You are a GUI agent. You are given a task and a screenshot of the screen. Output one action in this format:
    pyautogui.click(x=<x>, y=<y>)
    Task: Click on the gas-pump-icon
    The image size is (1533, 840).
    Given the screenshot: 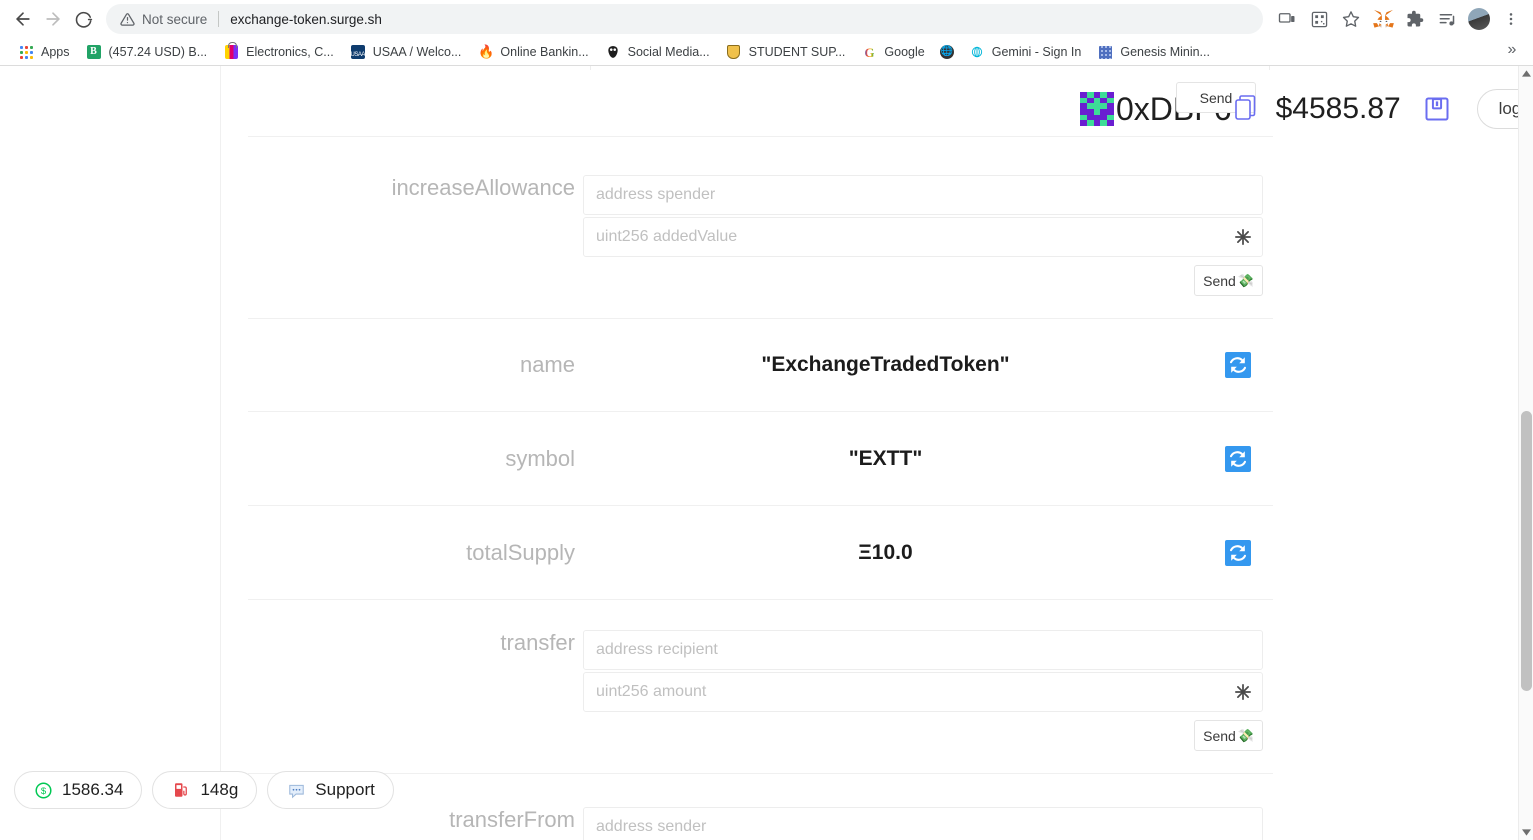 What is the action you would take?
    pyautogui.click(x=181, y=790)
    